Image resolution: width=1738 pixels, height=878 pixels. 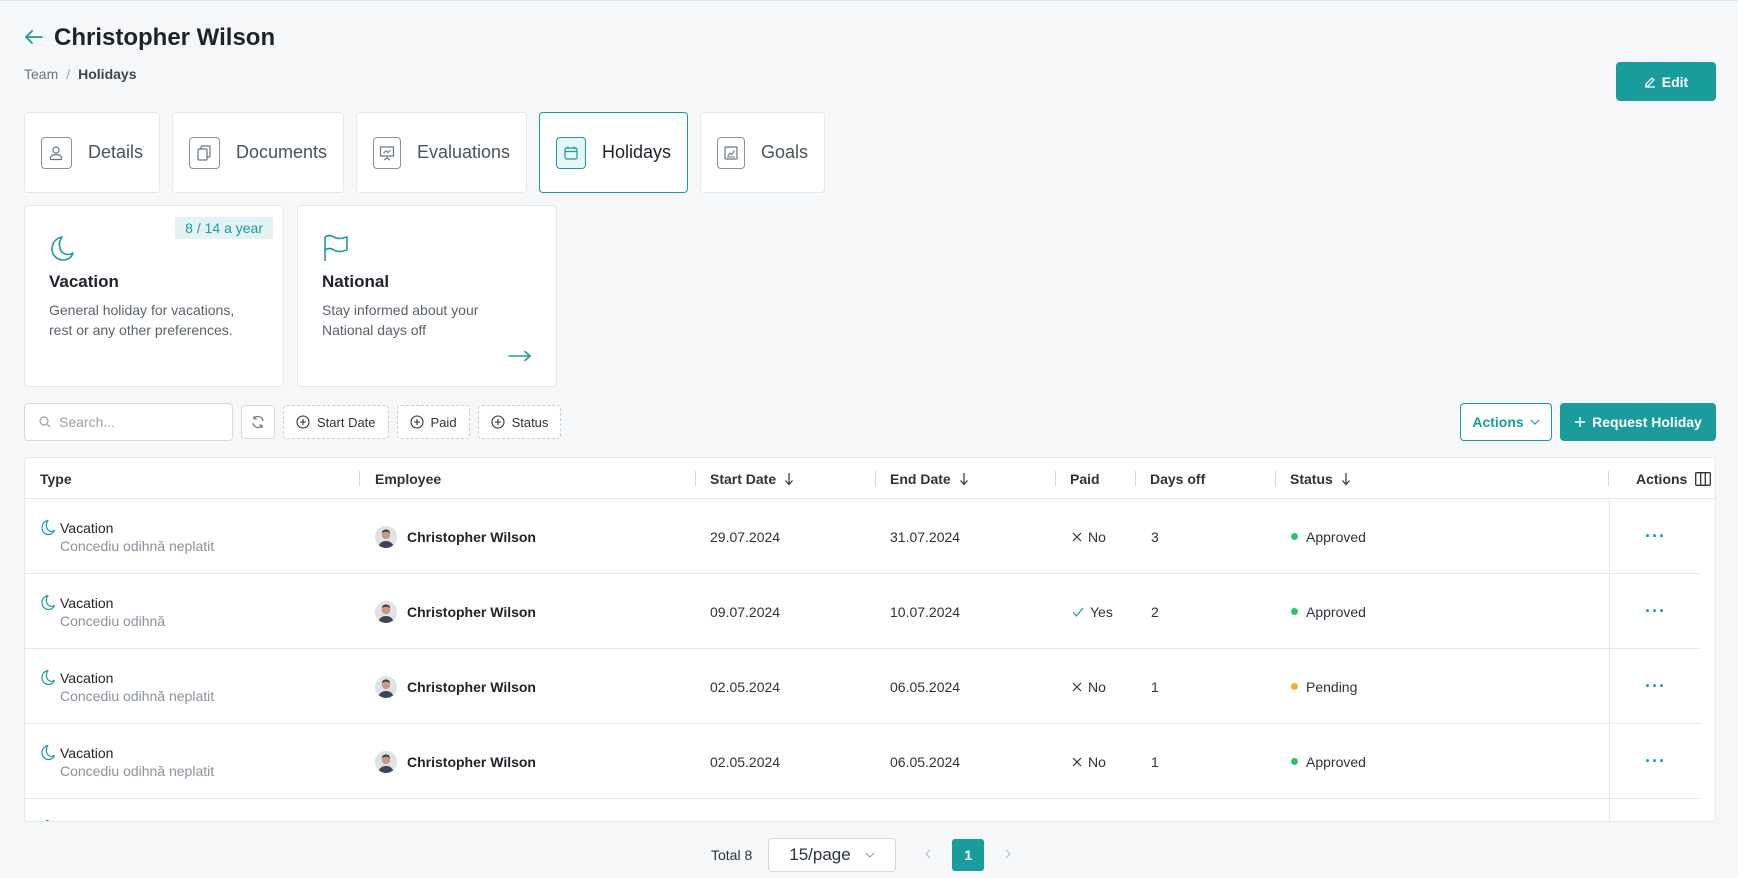 What do you see at coordinates (929, 478) in the screenshot?
I see `column-end-date: End Date` at bounding box center [929, 478].